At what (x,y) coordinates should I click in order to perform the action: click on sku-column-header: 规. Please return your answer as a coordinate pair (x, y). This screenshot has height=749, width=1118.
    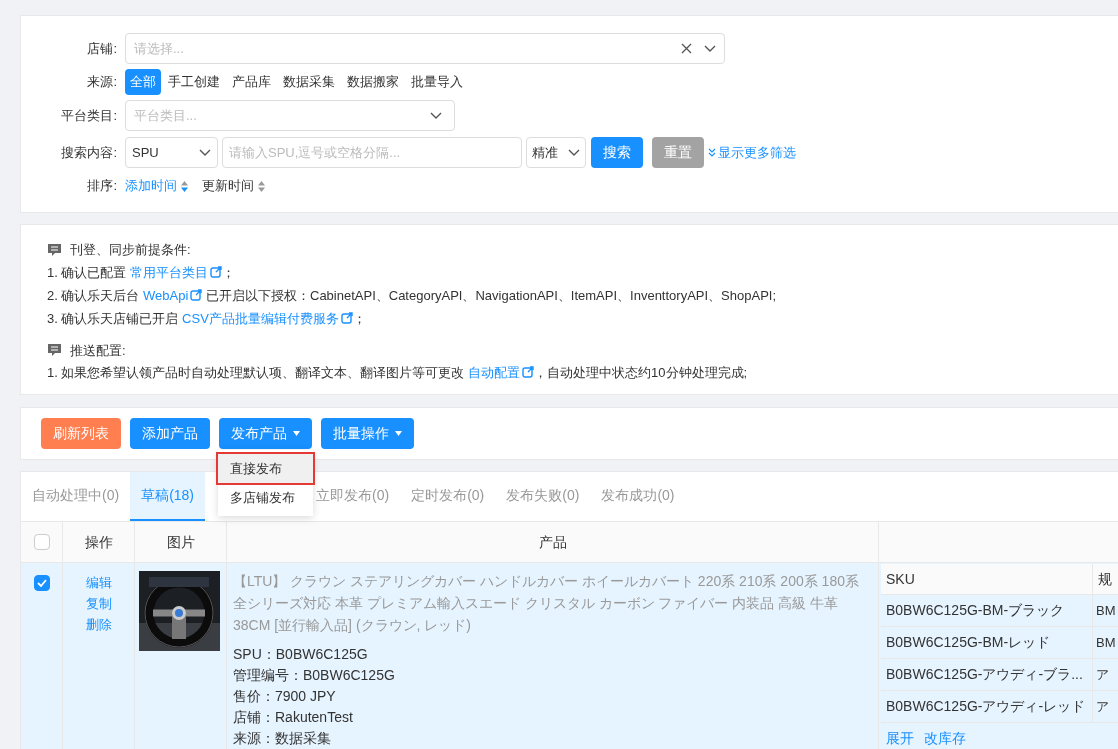
    Looking at the image, I should click on (1105, 579).